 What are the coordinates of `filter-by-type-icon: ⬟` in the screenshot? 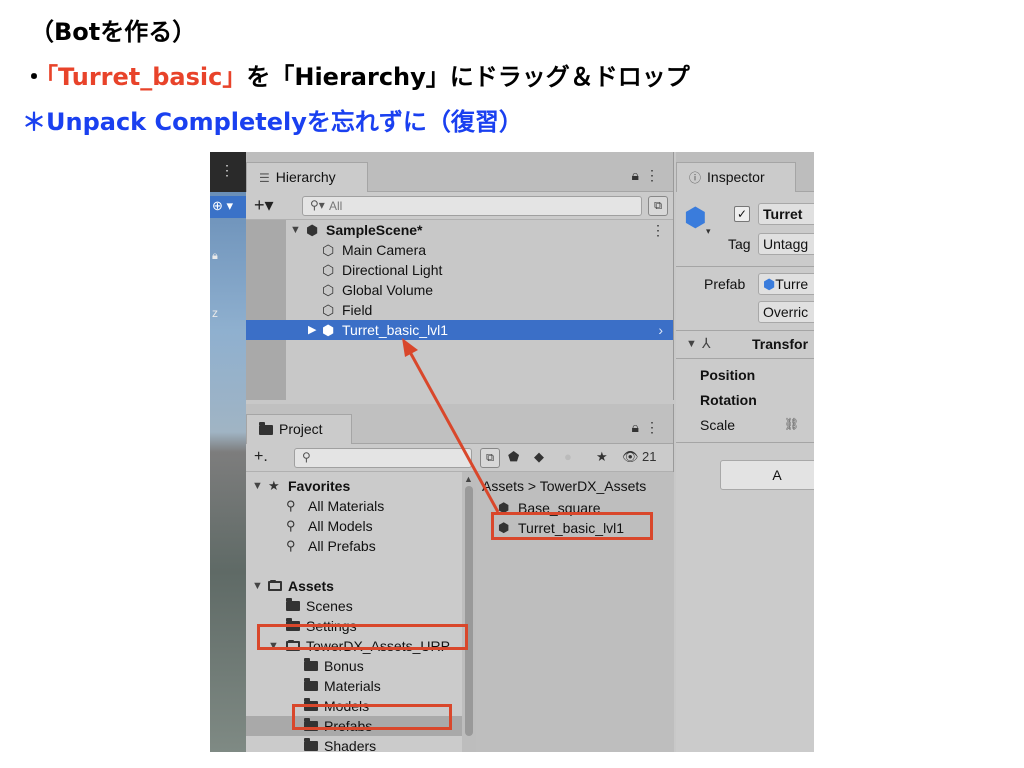 It's located at (513, 457).